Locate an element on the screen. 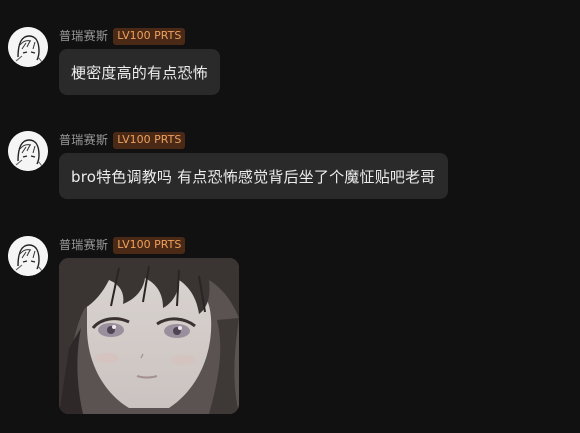 The height and width of the screenshot is (433, 580). message-text: bro特色调教吗 有点恐怖感觉背后坐了个魔怔贴吧老哥 is located at coordinates (253, 176).